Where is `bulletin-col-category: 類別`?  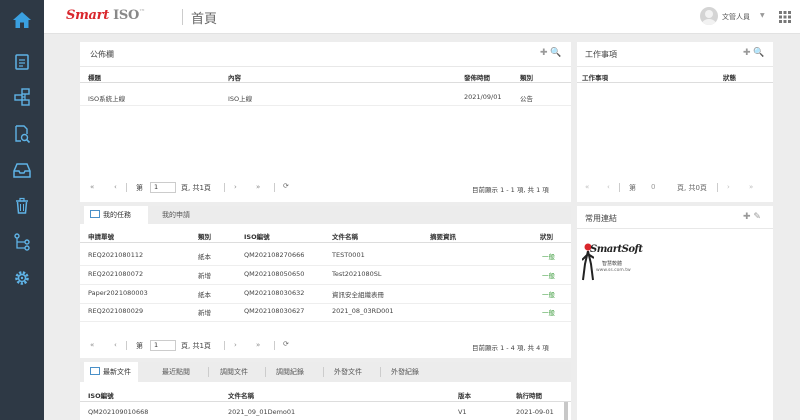 bulletin-col-category: 類別 is located at coordinates (526, 77).